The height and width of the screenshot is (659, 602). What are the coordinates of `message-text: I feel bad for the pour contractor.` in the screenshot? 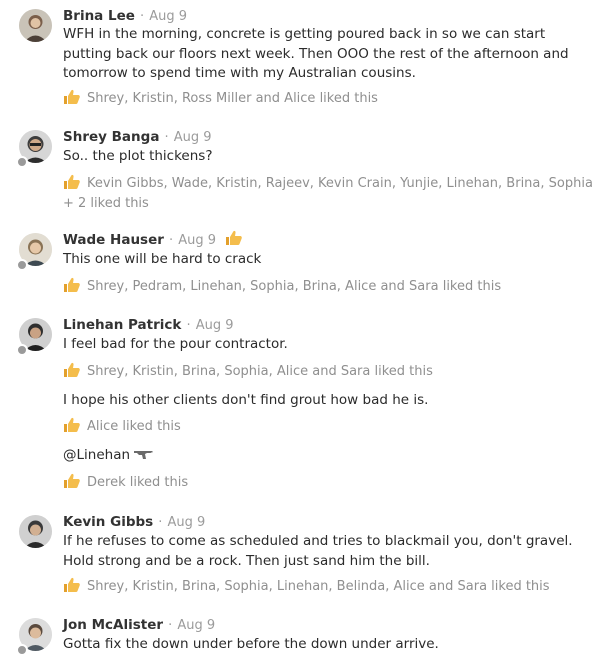 It's located at (175, 344).